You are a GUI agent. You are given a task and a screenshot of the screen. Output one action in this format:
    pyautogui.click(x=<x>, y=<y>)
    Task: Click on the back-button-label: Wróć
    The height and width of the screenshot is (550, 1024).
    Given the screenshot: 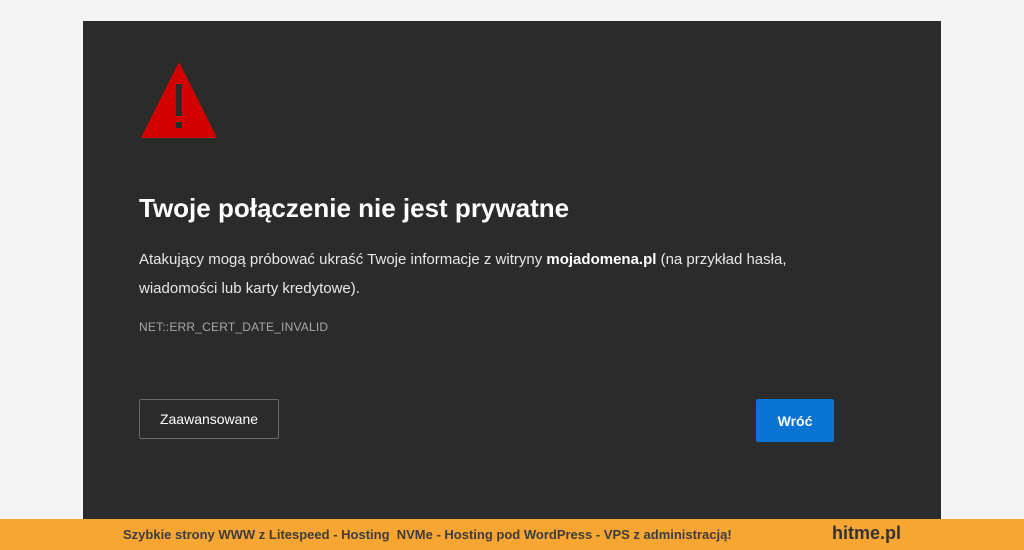 What is the action you would take?
    pyautogui.click(x=795, y=420)
    